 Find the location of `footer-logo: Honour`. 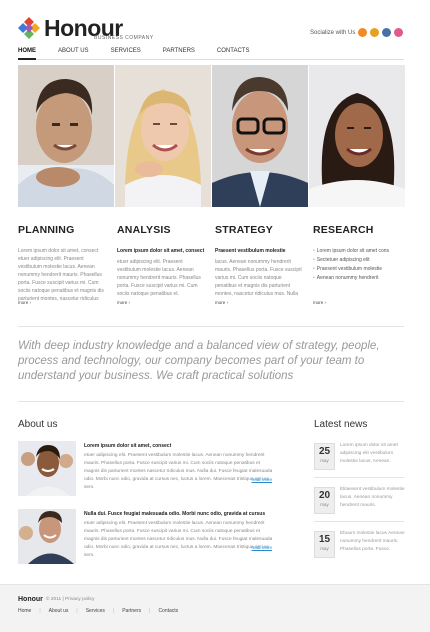

footer-logo: Honour is located at coordinates (30, 599).